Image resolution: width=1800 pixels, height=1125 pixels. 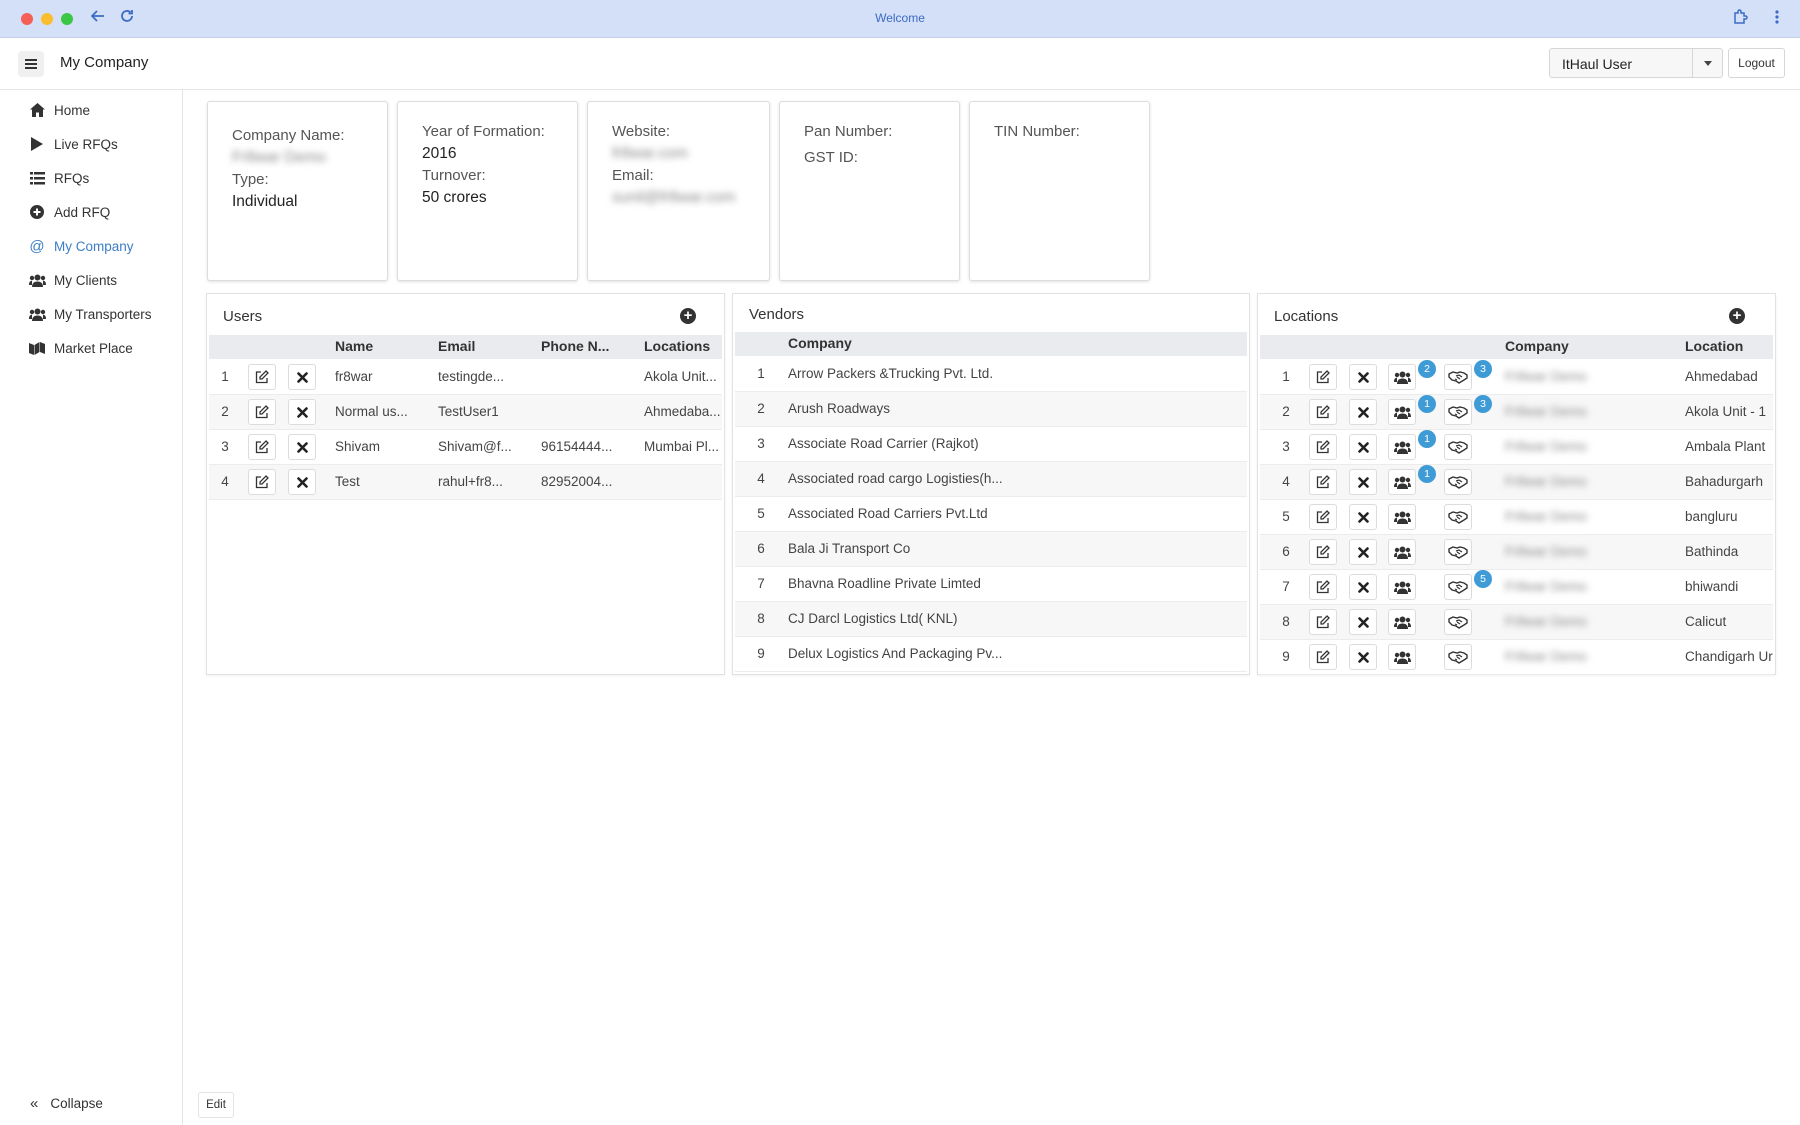 What do you see at coordinates (873, 618) in the screenshot?
I see `cell-company: CJ Darcl Logistics Ltd( KNL)` at bounding box center [873, 618].